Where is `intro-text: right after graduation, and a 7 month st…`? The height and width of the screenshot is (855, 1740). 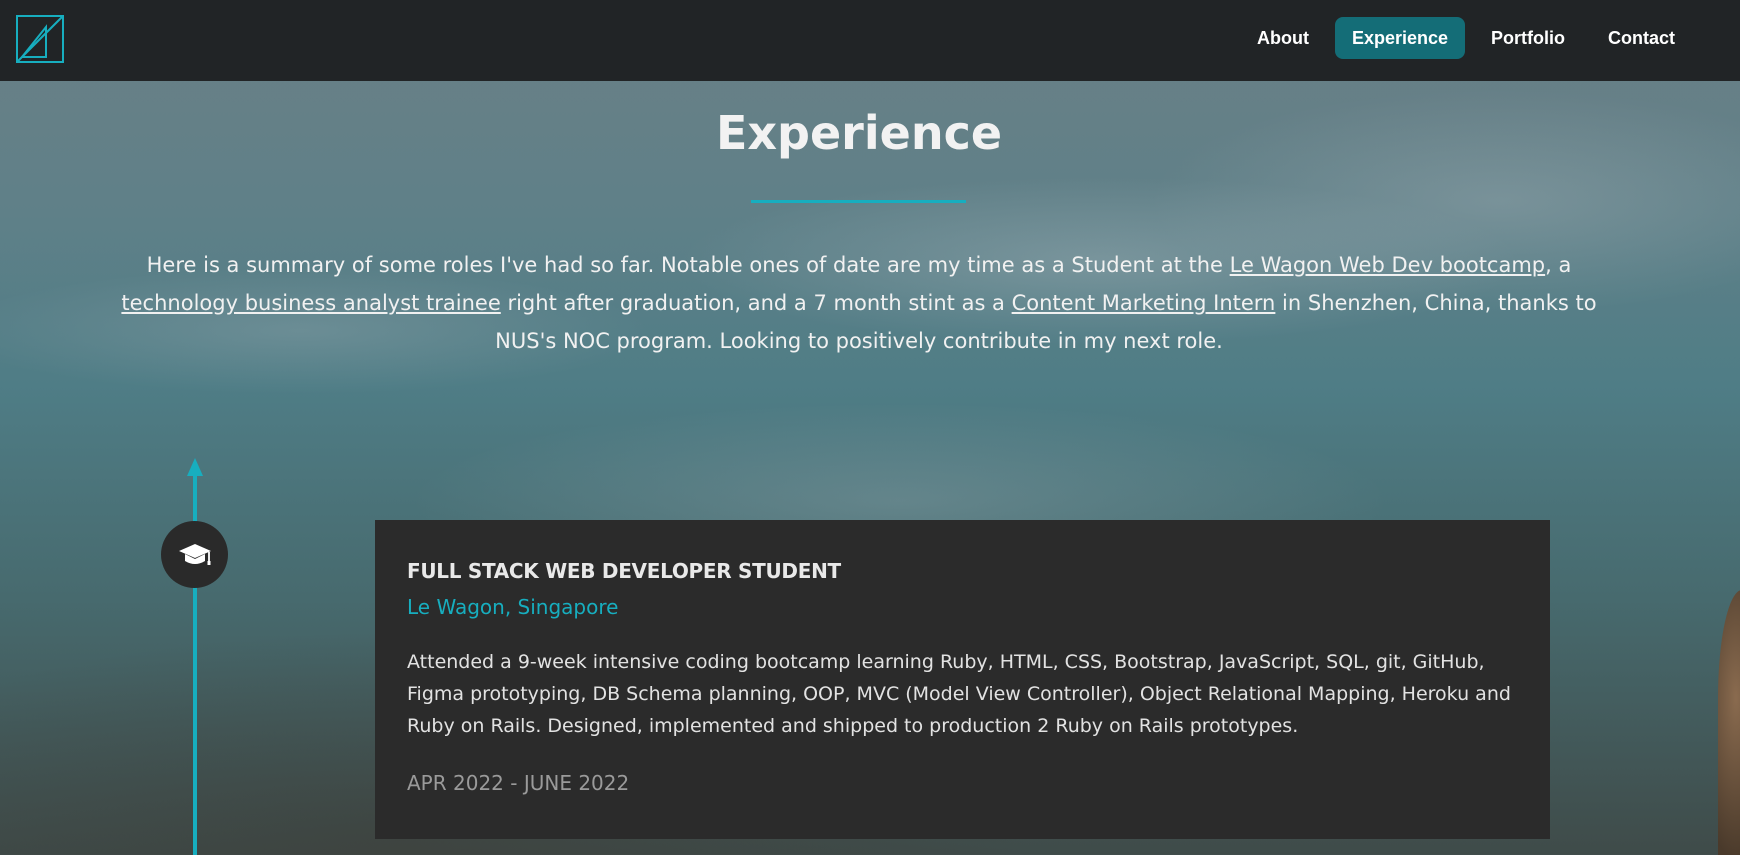 intro-text: right after graduation, and a 7 month st… is located at coordinates (756, 303).